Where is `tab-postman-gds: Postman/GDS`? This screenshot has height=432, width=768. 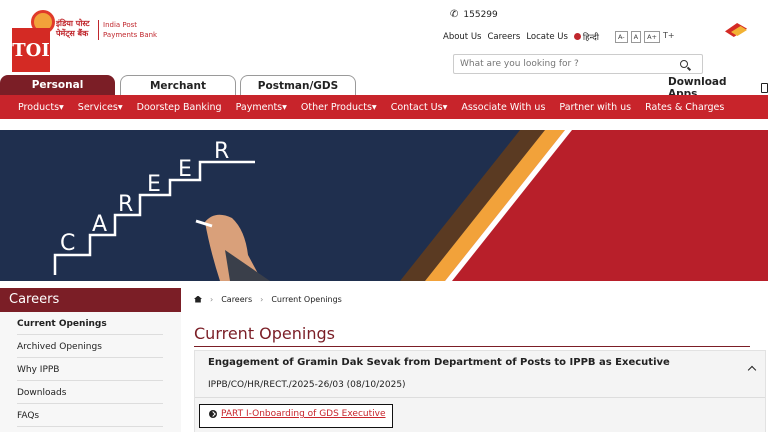 tab-postman-gds: Postman/GDS is located at coordinates (298, 85).